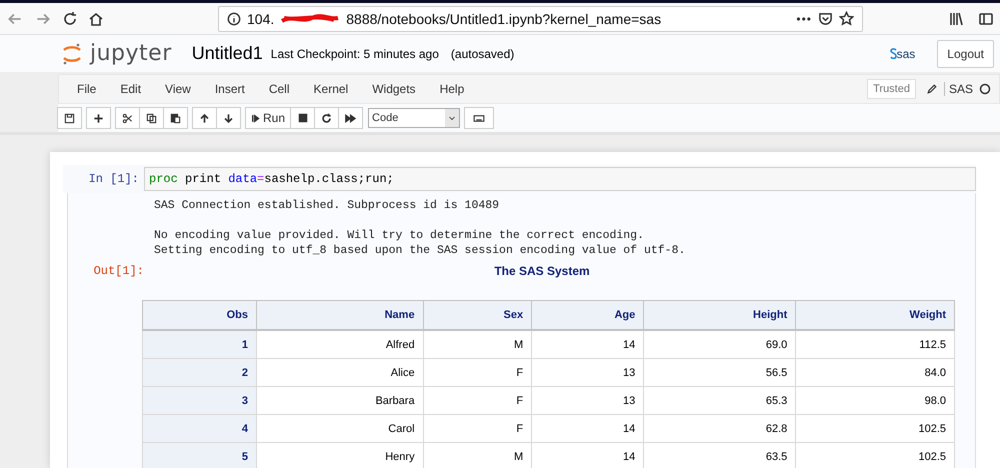  Describe the element at coordinates (331, 89) in the screenshot. I see `menu-item: Kernel` at that location.